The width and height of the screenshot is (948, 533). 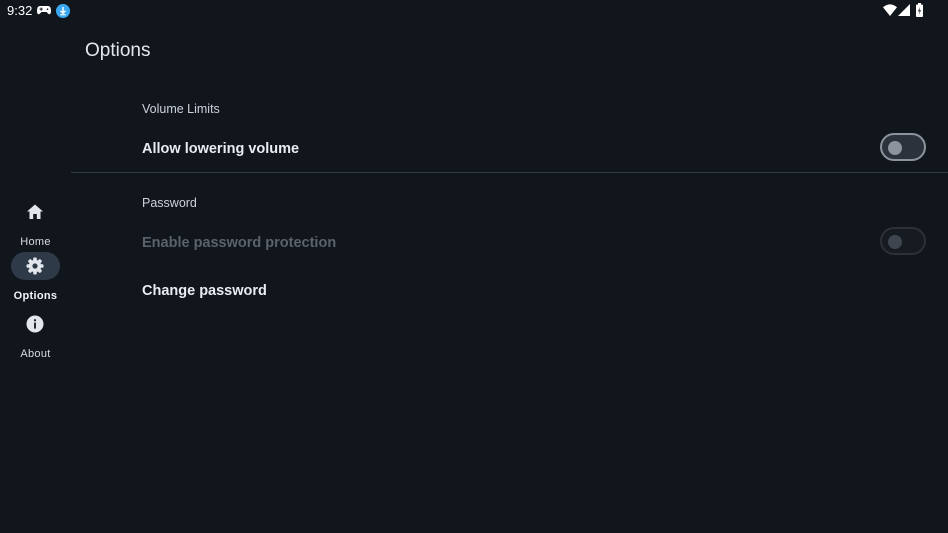 I want to click on wifi-icon, so click(x=890, y=10).